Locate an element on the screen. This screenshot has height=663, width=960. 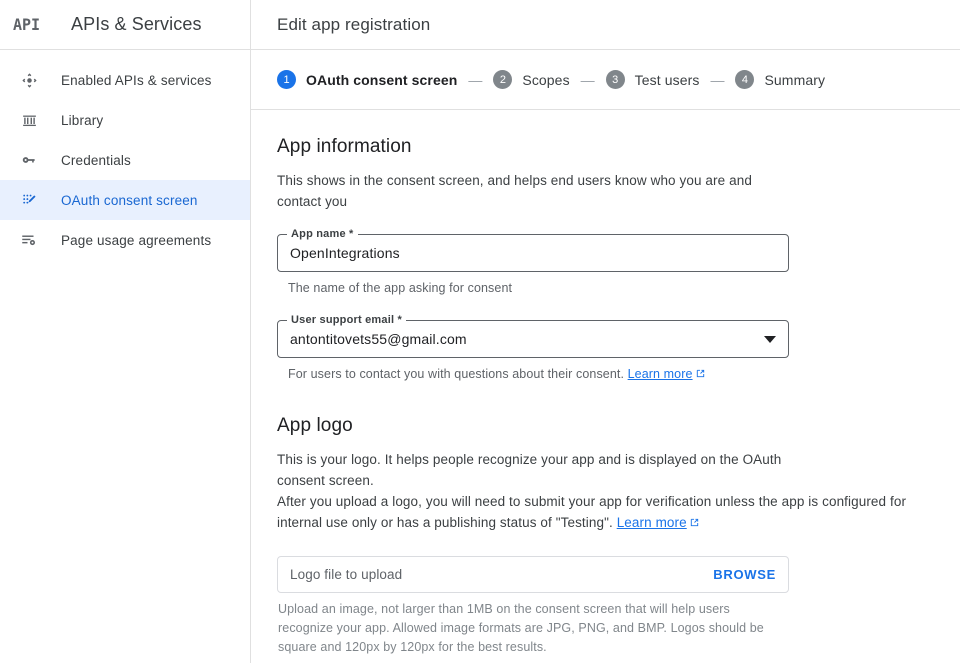
logo-upload-field: Logo file to upload BROWSE is located at coordinates (533, 574).